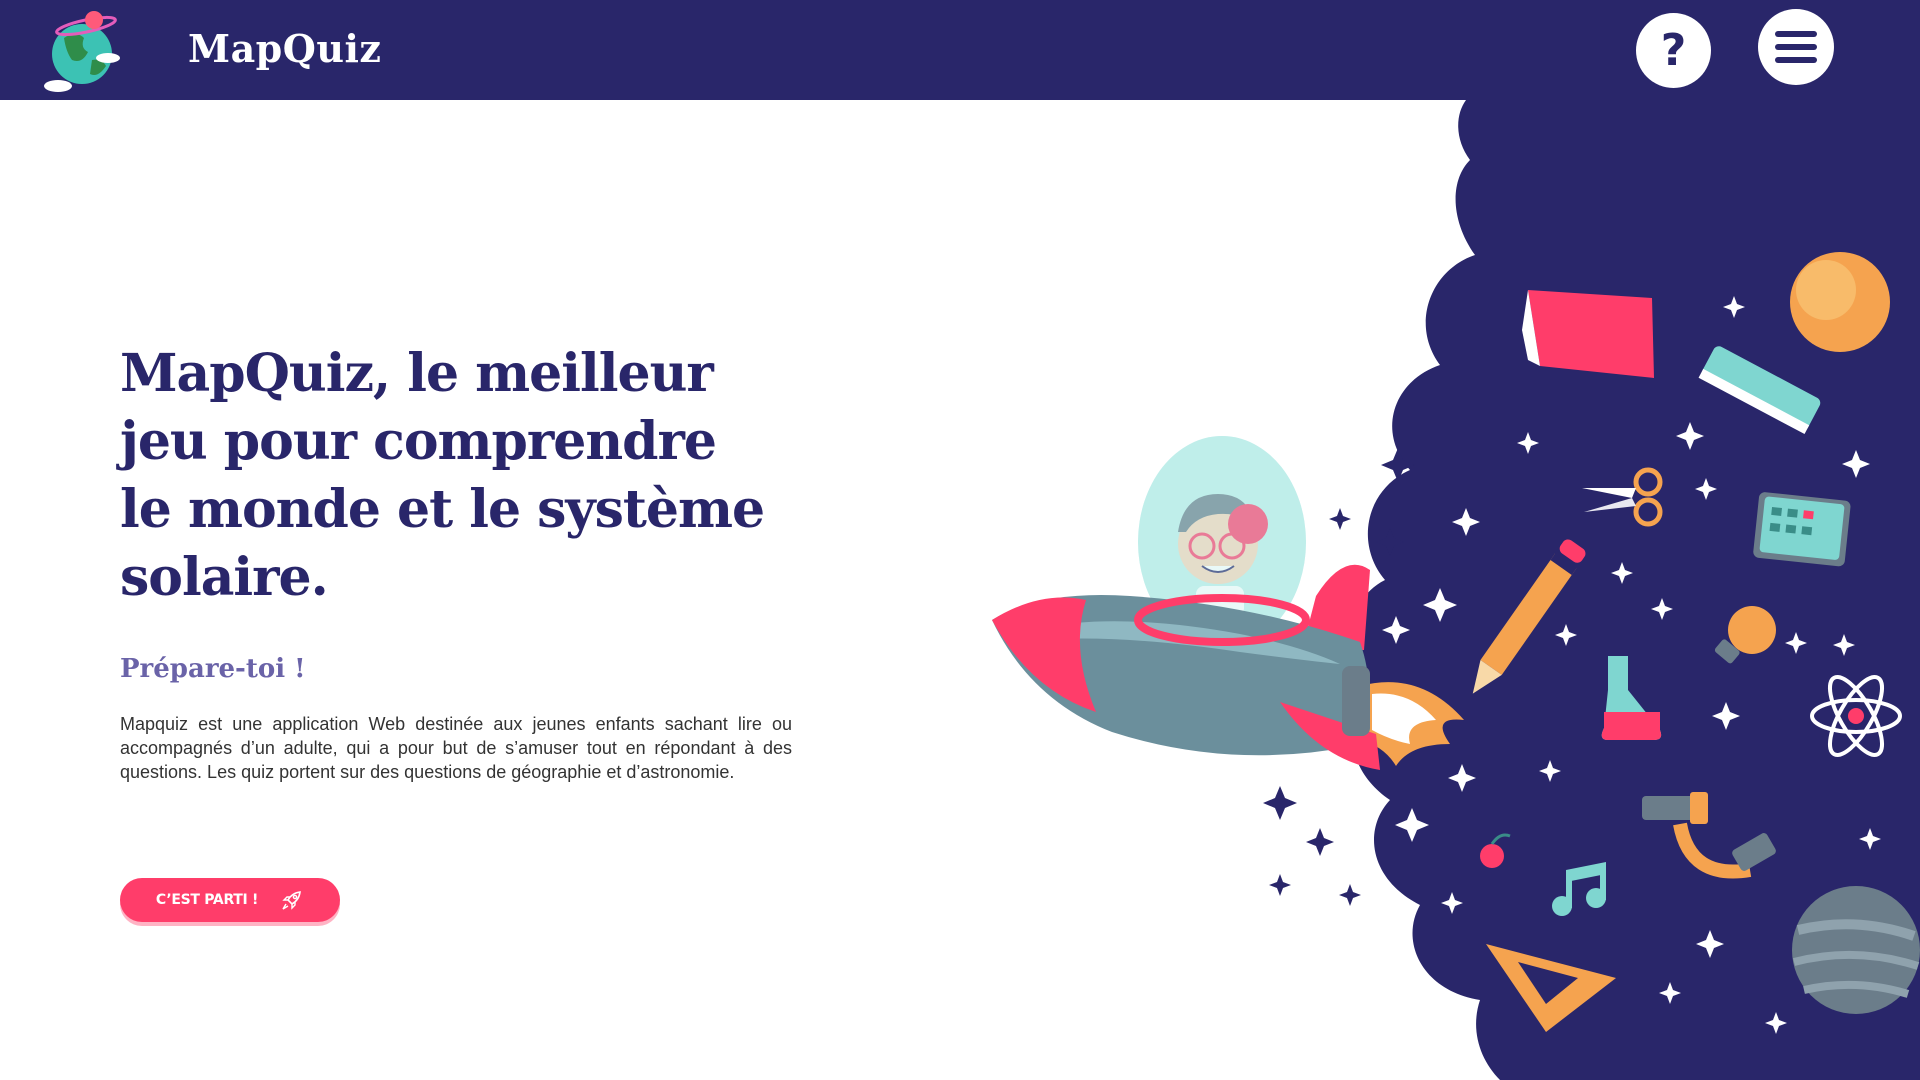 This screenshot has height=1080, width=1920. What do you see at coordinates (292, 900) in the screenshot?
I see `rocket-icon` at bounding box center [292, 900].